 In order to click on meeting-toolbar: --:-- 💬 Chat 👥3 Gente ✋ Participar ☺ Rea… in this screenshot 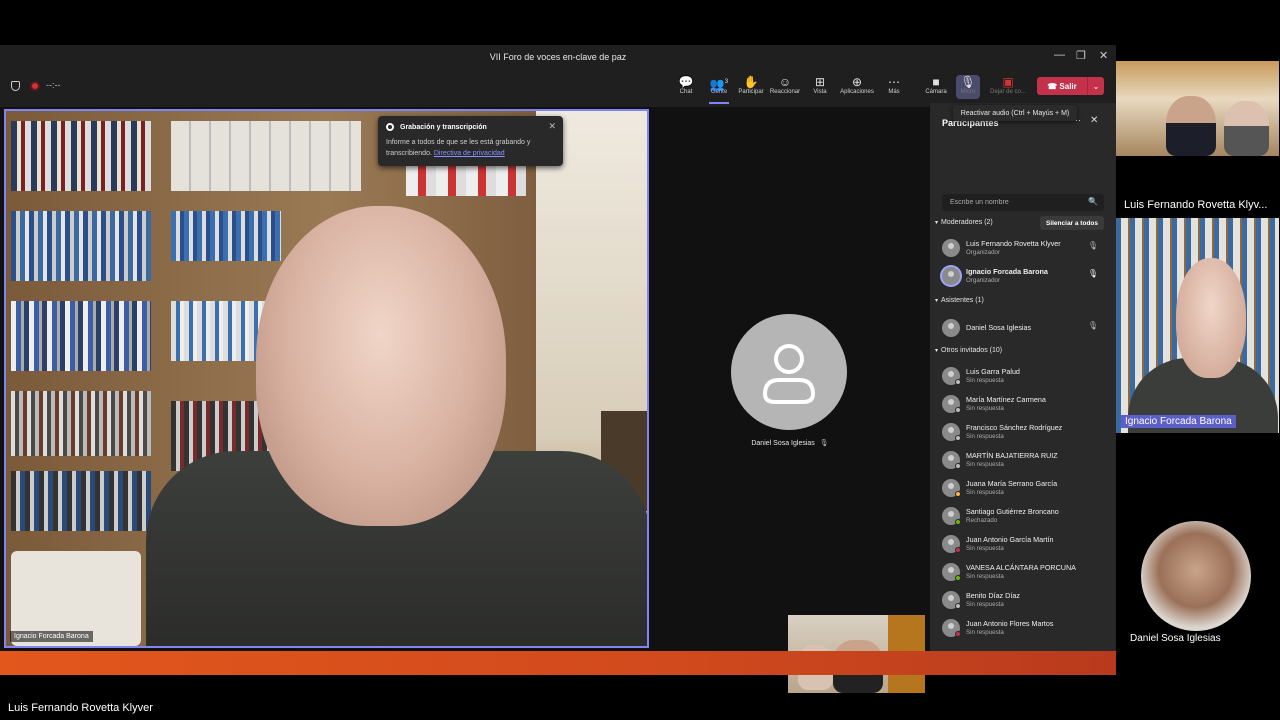, I will do `click(558, 86)`.